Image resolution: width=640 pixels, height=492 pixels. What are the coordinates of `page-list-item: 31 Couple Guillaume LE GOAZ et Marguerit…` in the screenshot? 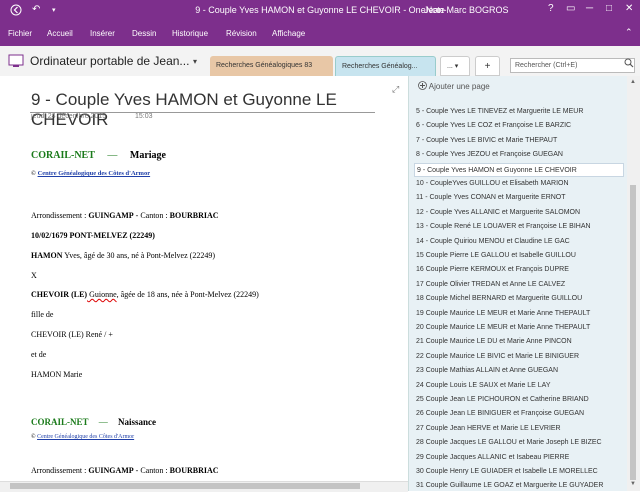 It's located at (519, 485).